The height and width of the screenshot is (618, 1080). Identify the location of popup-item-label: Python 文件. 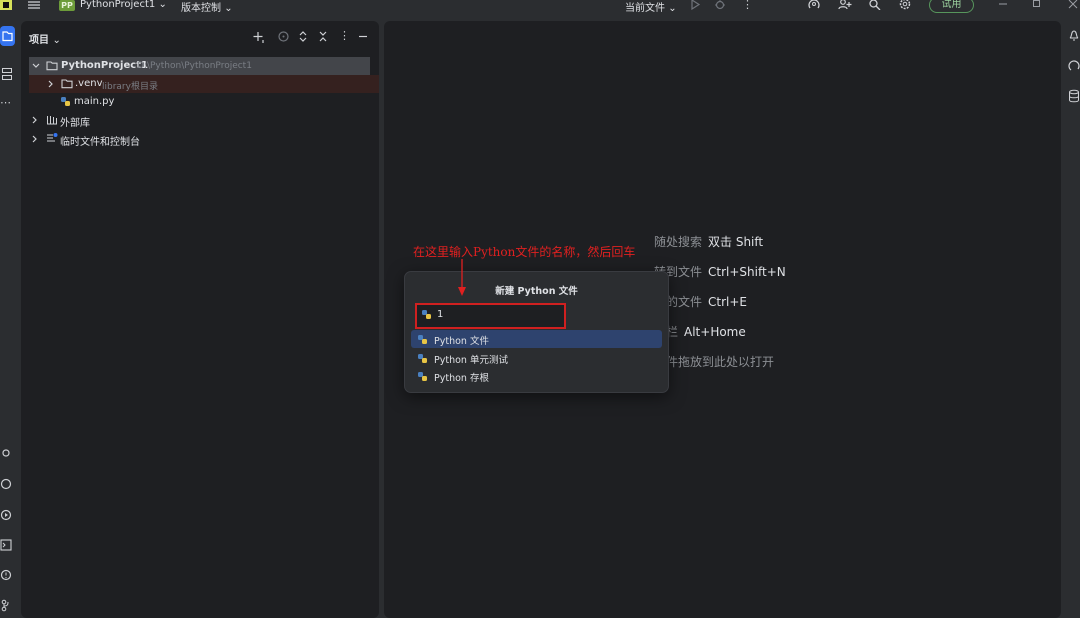
(461, 341).